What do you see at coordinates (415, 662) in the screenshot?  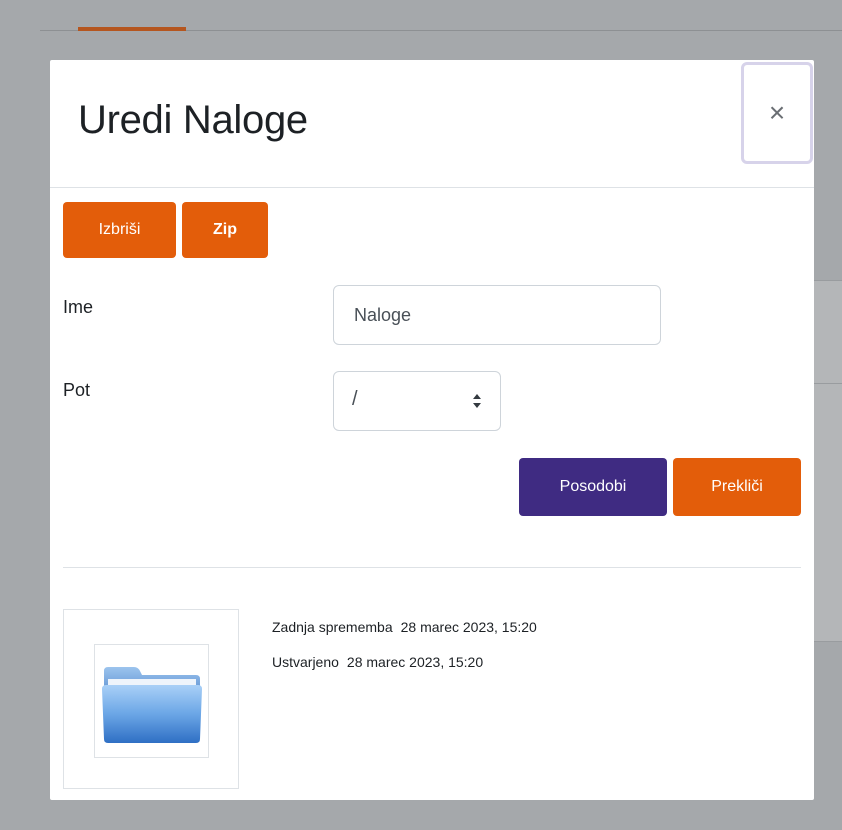 I see `created-value: 28 marec 2023, 15:20` at bounding box center [415, 662].